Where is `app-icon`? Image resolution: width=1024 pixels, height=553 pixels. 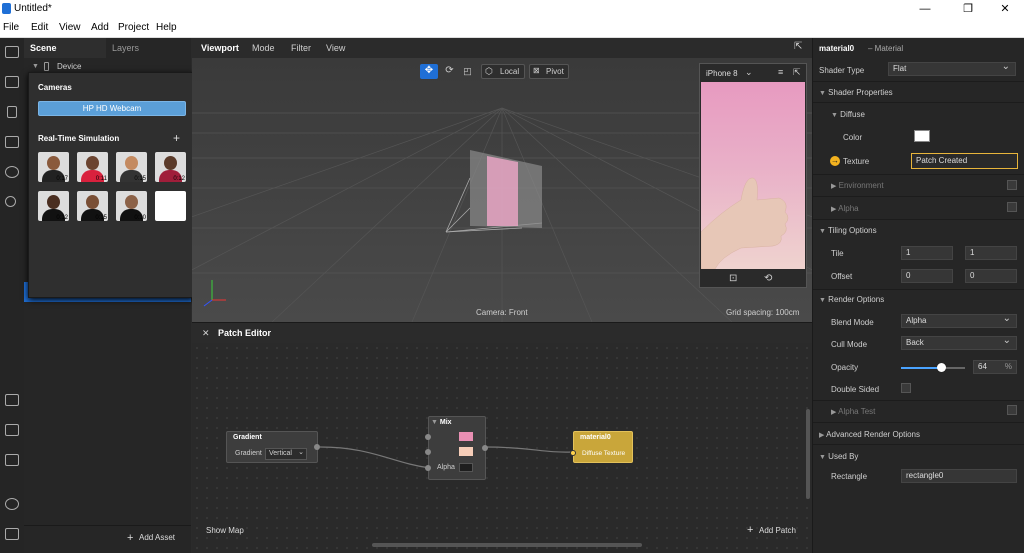
app-icon is located at coordinates (6, 8).